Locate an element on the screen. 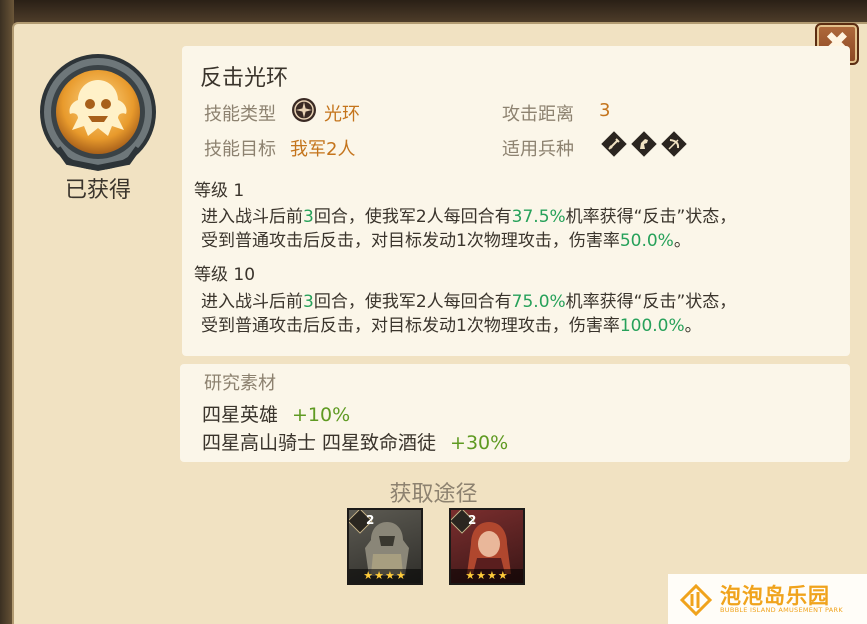 Image resolution: width=867 pixels, height=624 pixels. skill-emblem-icon is located at coordinates (98, 113).